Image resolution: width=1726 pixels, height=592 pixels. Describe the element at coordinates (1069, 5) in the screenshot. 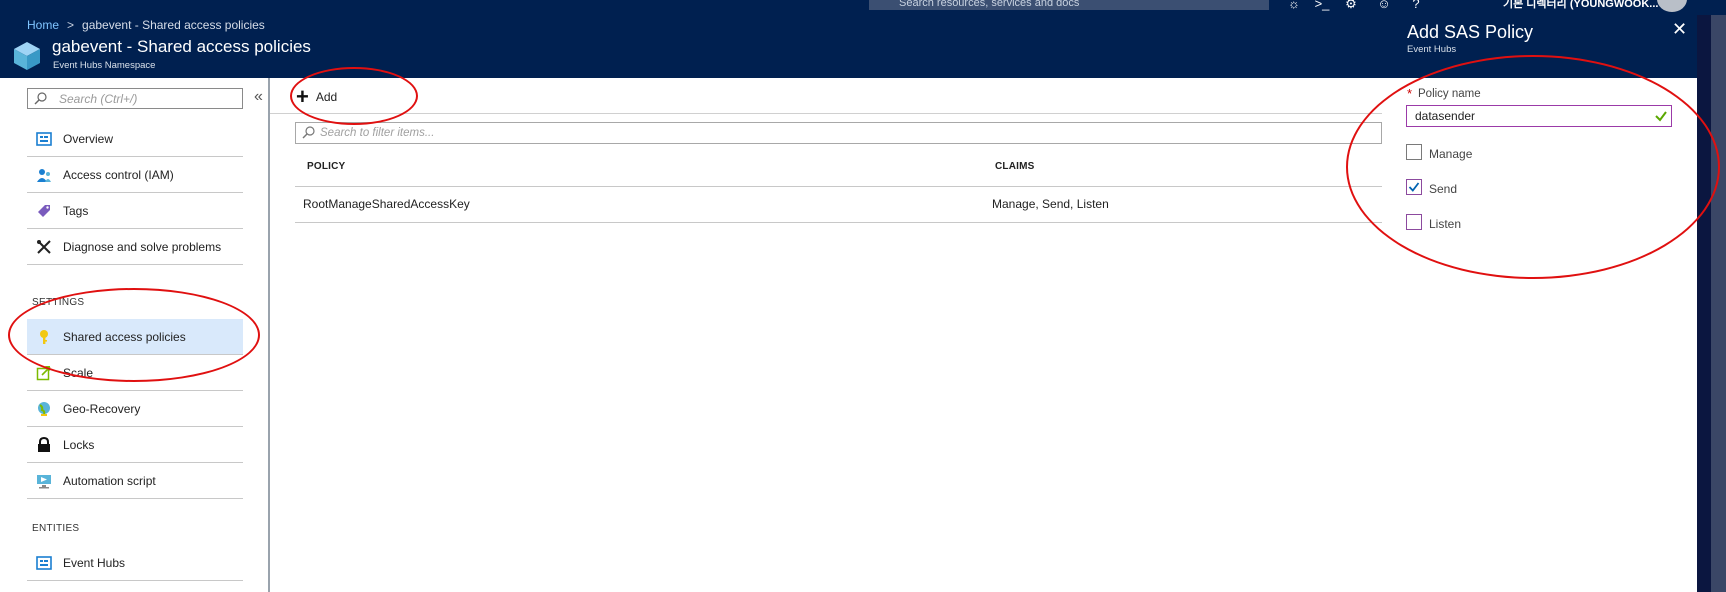

I see `global-search-input: Search resources, services and docs` at that location.